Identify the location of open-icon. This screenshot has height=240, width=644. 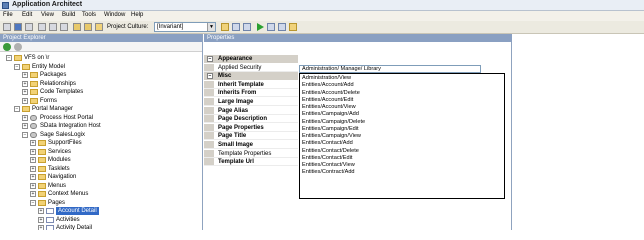
(99, 27).